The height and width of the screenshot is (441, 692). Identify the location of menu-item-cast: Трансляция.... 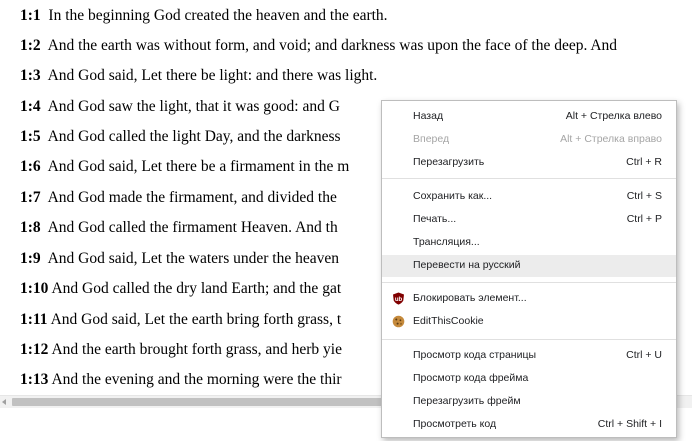
(529, 243).